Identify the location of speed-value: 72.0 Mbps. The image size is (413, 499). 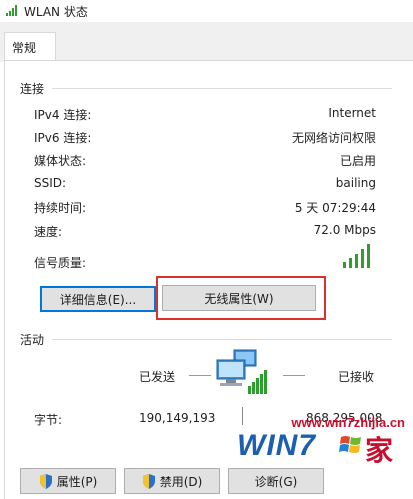
(344, 230).